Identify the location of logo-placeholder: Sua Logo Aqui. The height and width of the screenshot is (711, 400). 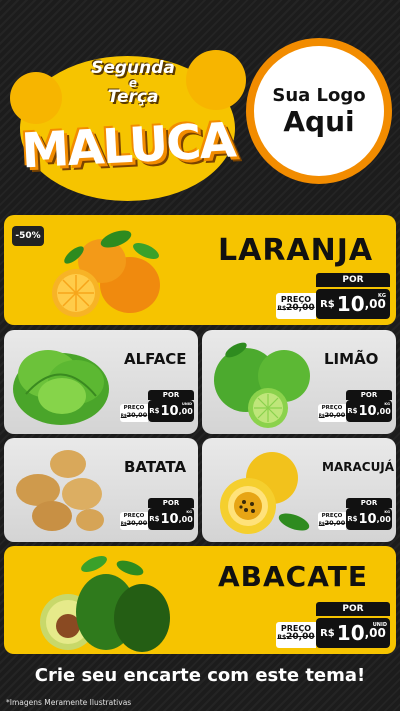
(319, 111).